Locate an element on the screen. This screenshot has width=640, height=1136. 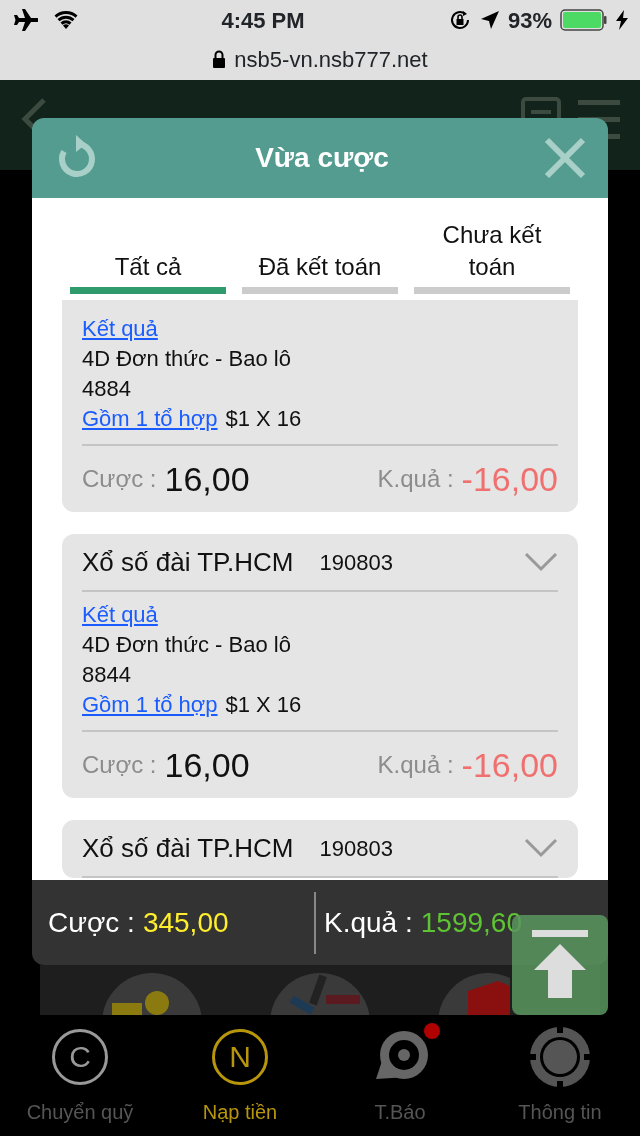
total-stake-label: Cược : is located at coordinates (91, 922).